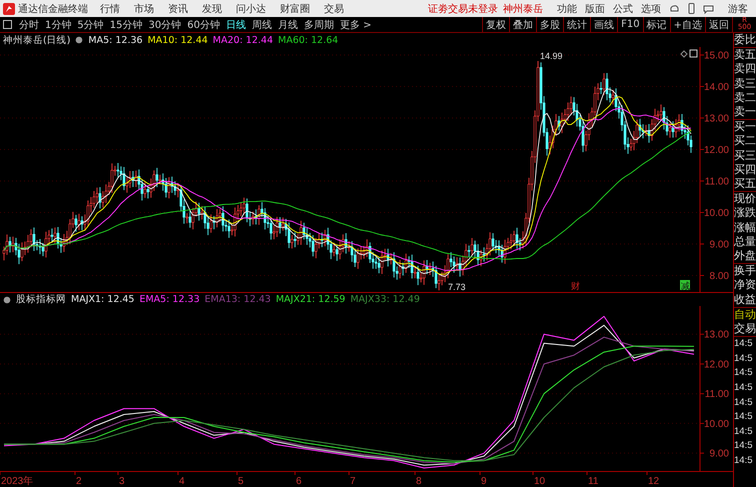 The image size is (756, 487). Describe the element at coordinates (58, 25) in the screenshot. I see `period-tab: 1分钟` at that location.